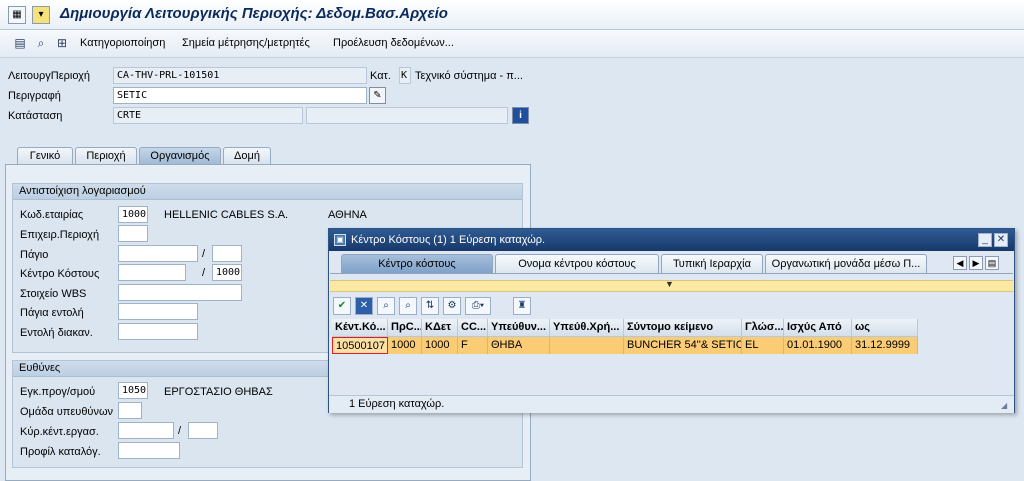 This screenshot has width=1024, height=481. Describe the element at coordinates (204, 273) in the screenshot. I see `cost-center-slash: /` at that location.